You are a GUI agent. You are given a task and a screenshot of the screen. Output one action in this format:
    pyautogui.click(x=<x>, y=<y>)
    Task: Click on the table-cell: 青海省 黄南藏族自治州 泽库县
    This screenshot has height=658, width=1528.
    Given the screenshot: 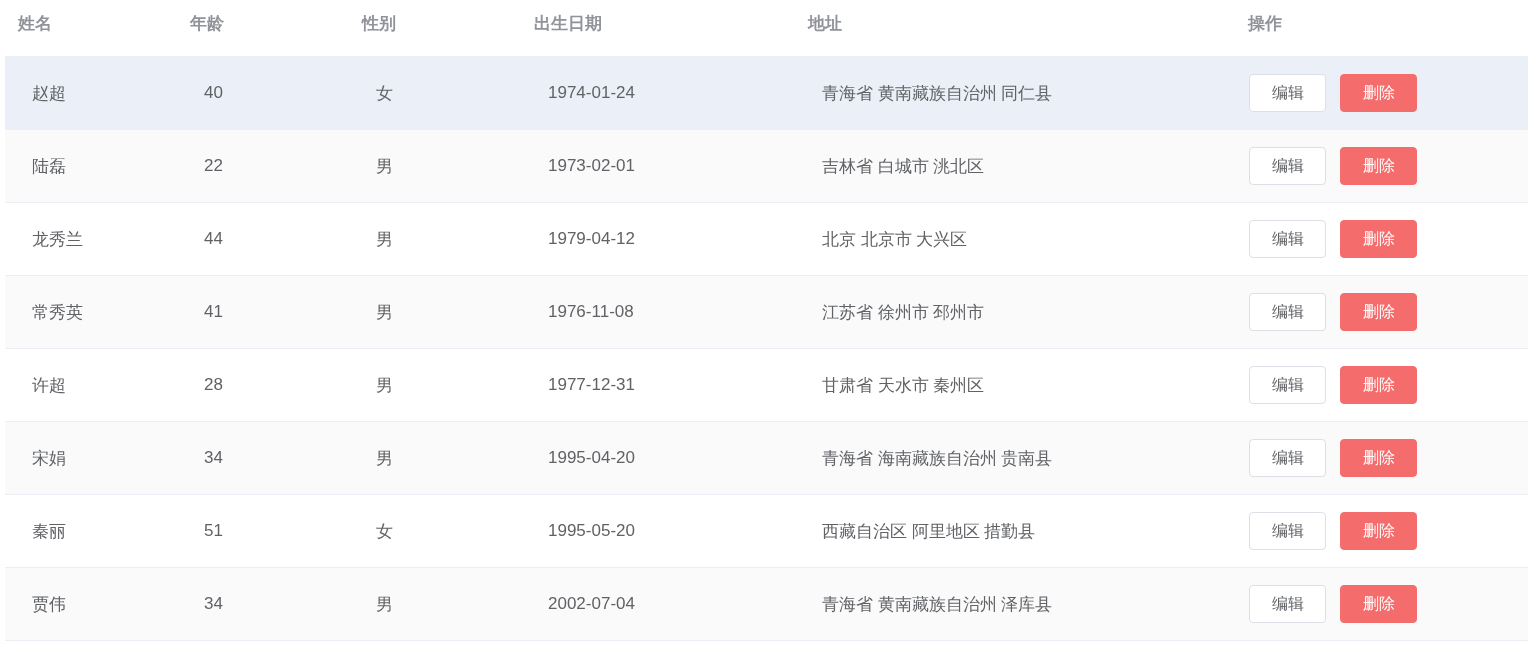 What is the action you would take?
    pyautogui.click(x=937, y=604)
    